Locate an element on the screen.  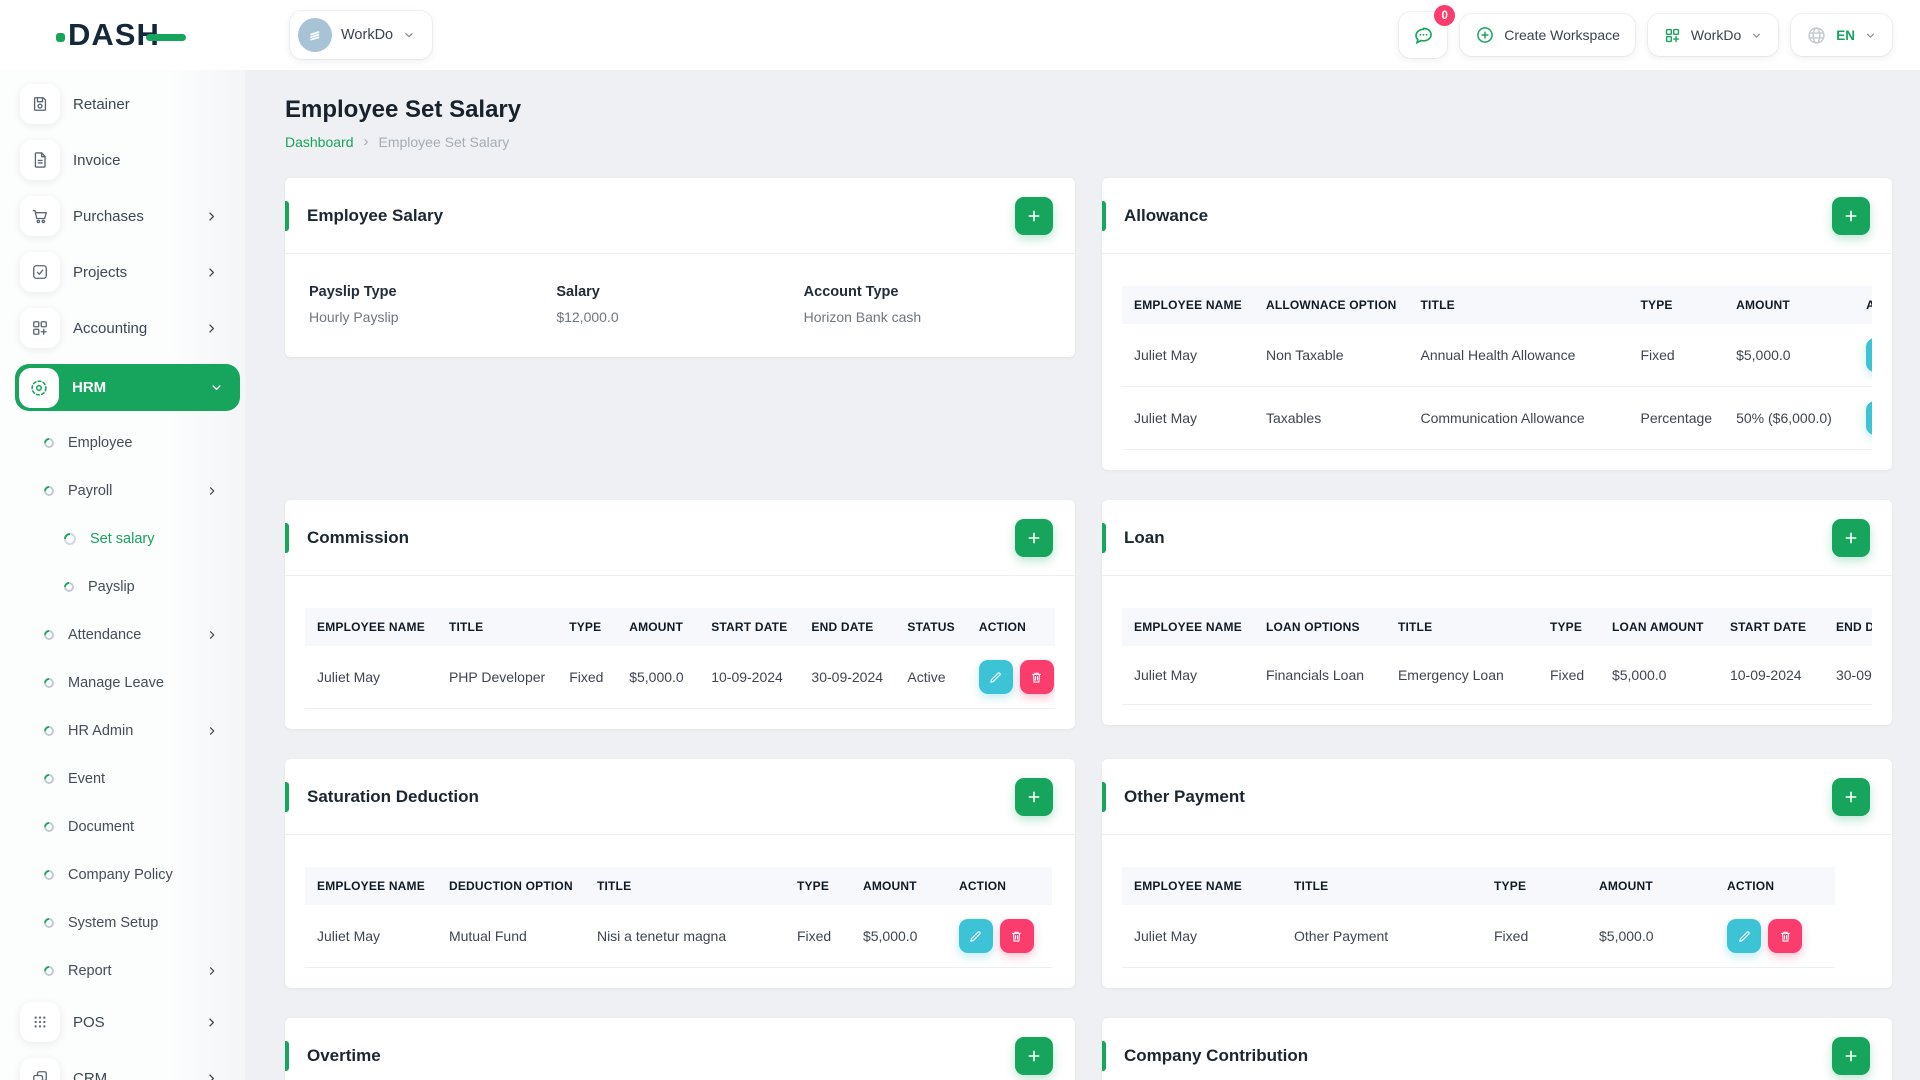
sidebar-item-label: Purchases is located at coordinates (108, 216).